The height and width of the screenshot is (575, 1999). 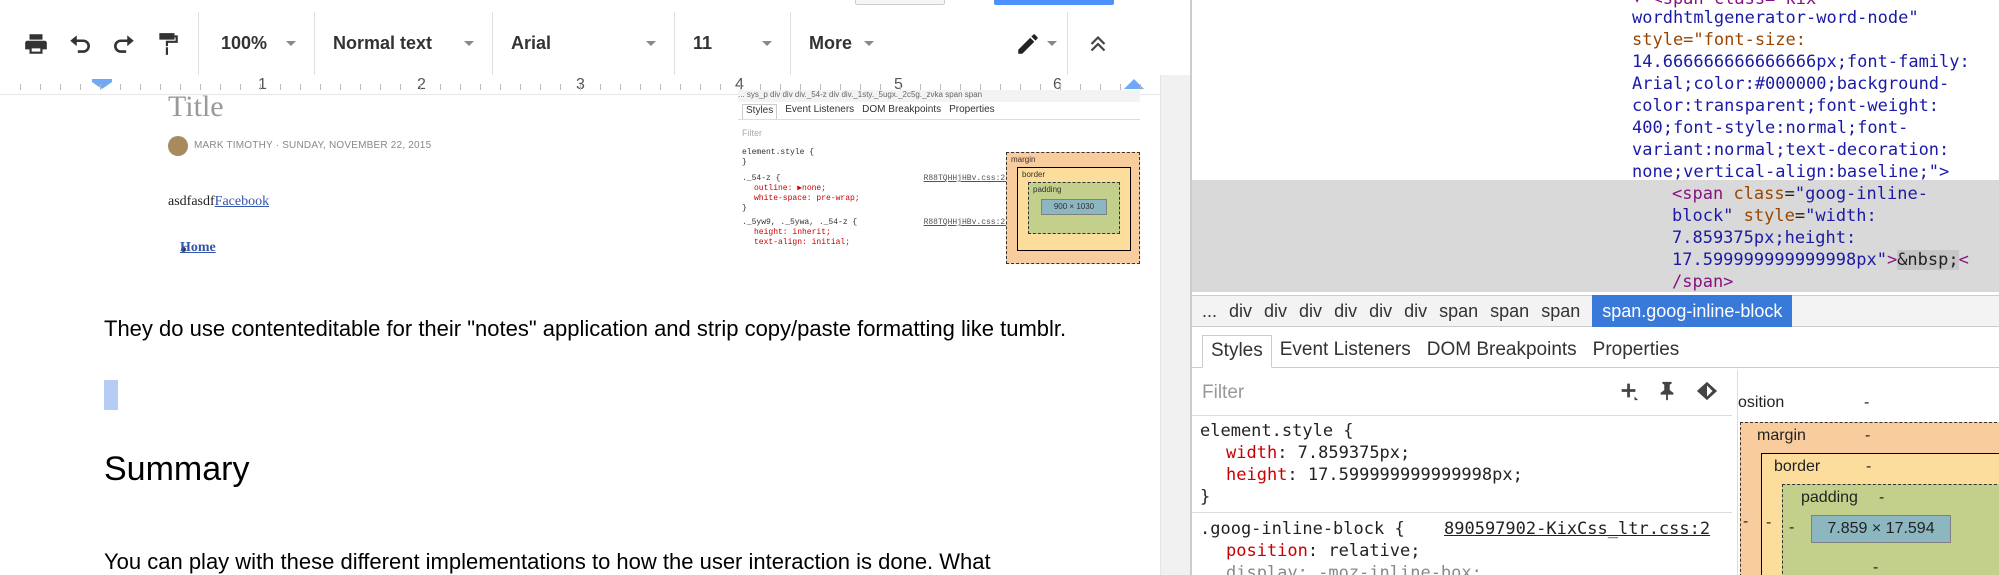 I want to click on style-value: Normal text, so click(x=383, y=43).